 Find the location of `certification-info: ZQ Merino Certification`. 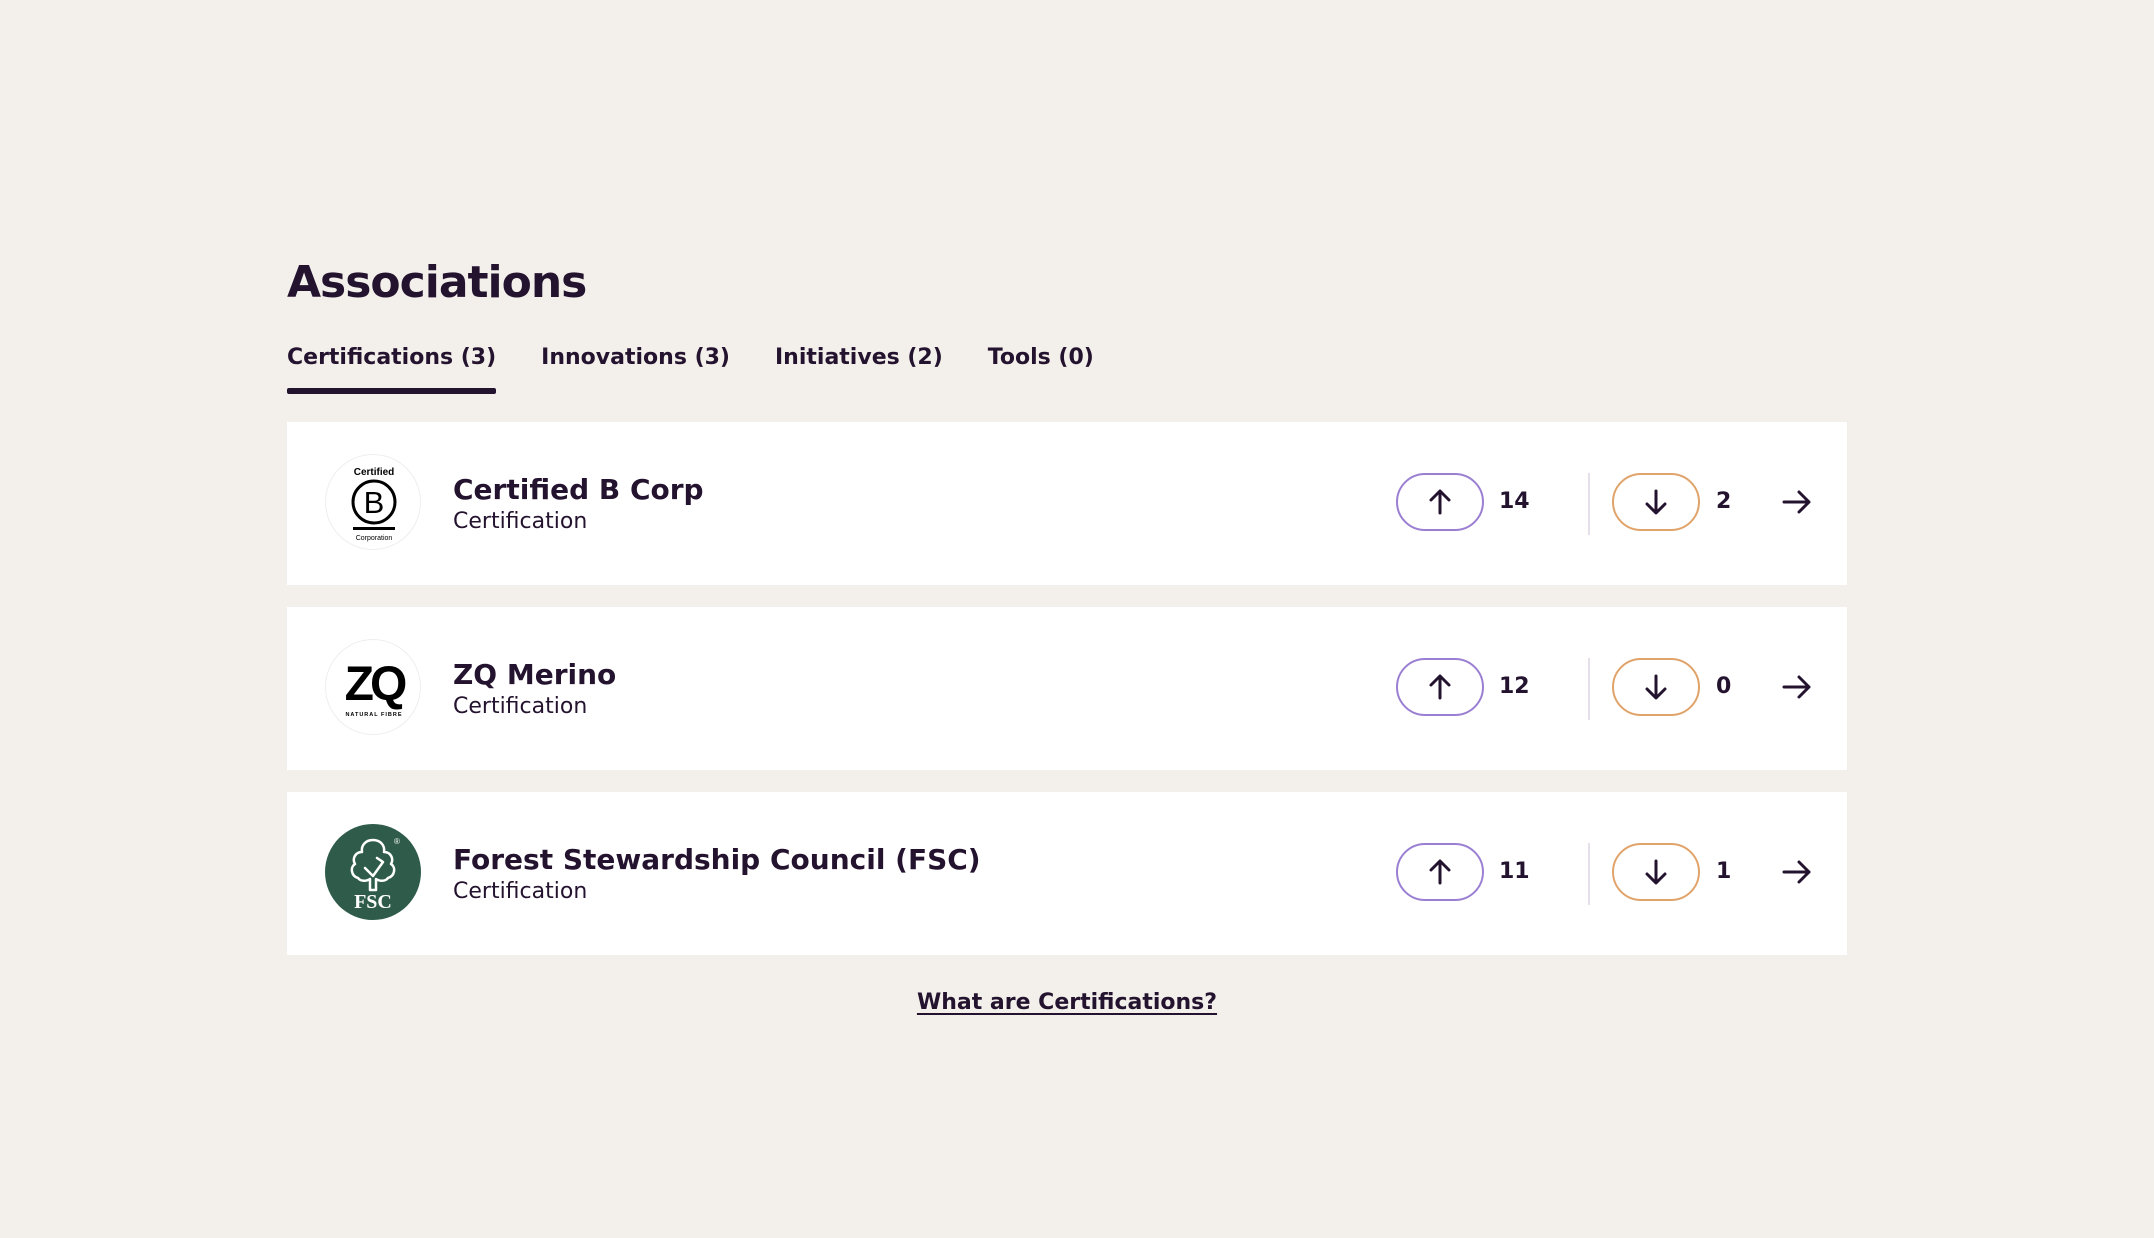

certification-info: ZQ Merino Certification is located at coordinates (534, 689).